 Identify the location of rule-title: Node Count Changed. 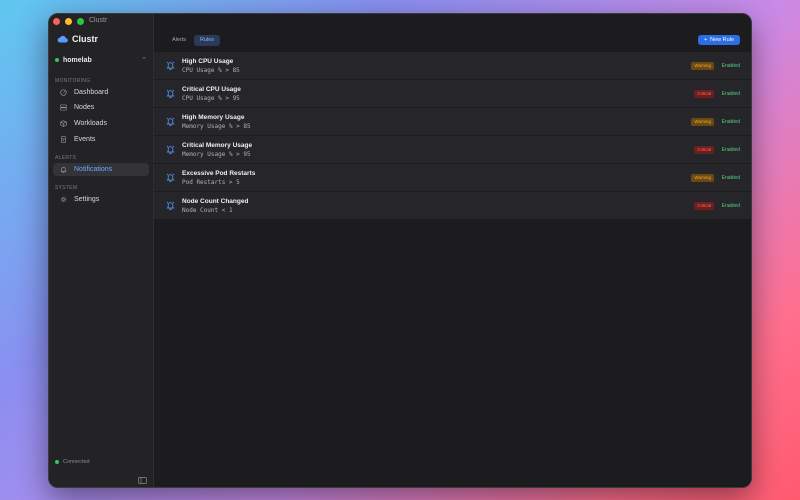
(215, 201).